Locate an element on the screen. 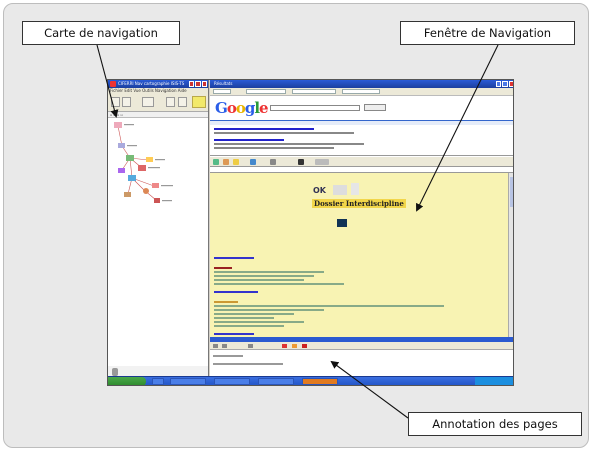 The height and width of the screenshot is (451, 592). browser-titlebar: Résultats is located at coordinates (361, 84).